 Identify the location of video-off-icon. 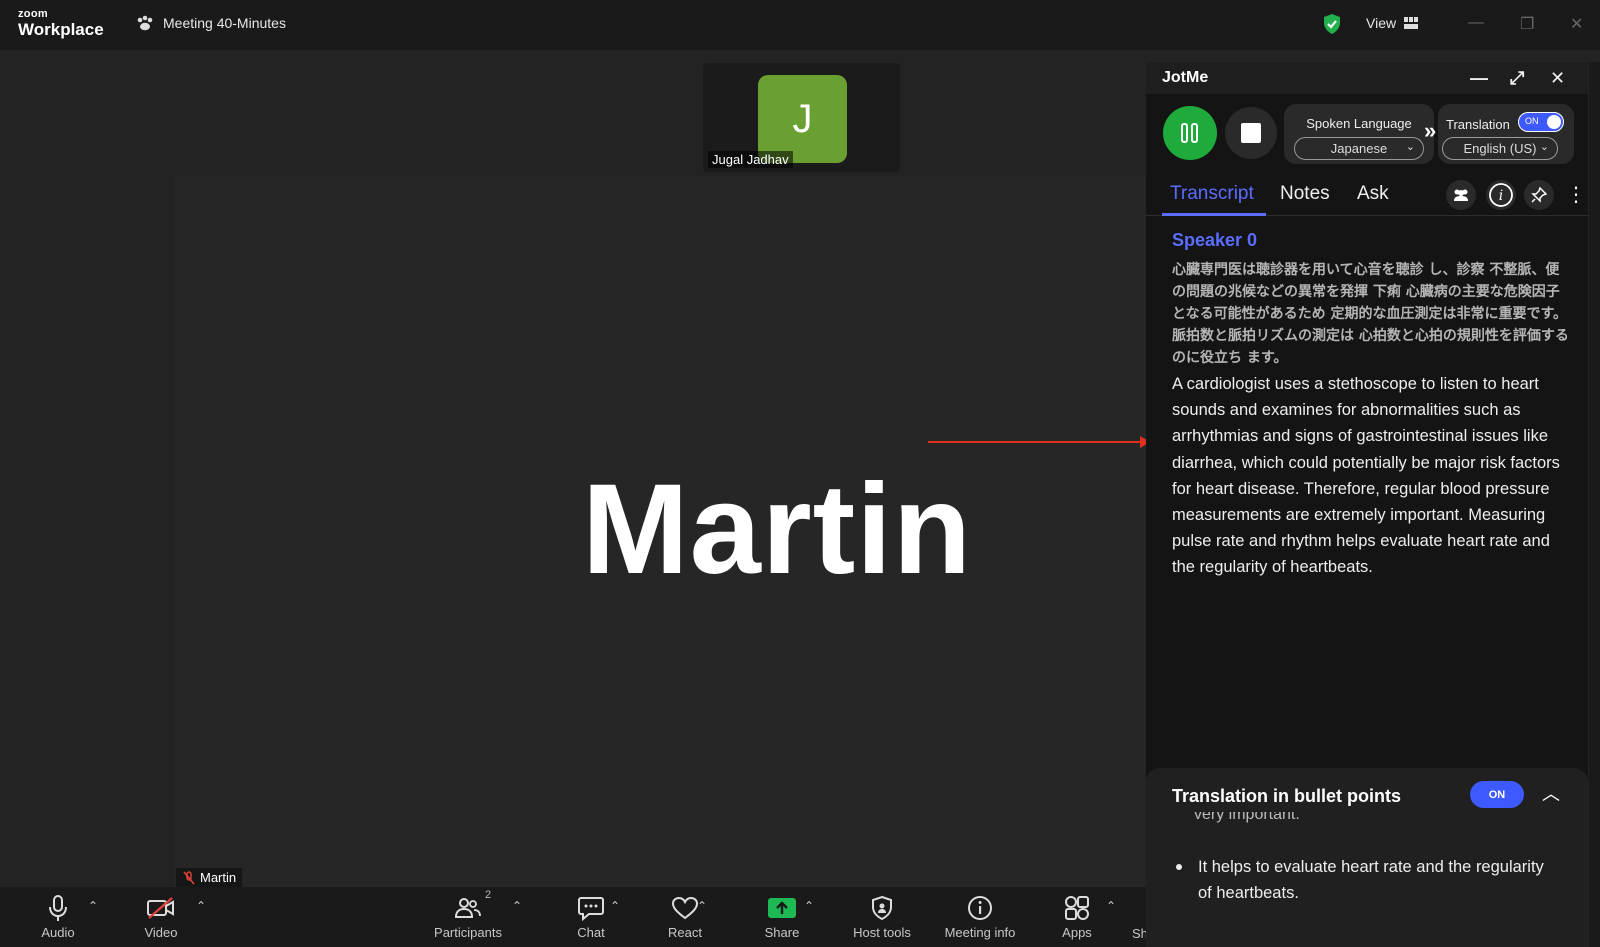
(160, 908).